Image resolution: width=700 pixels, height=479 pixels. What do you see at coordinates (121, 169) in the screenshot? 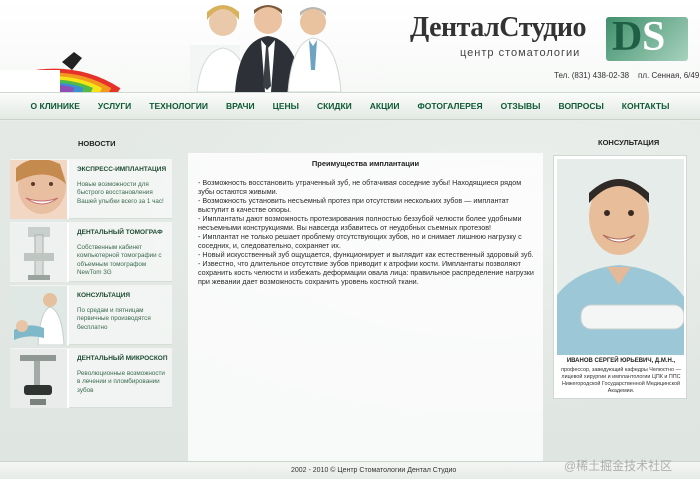
I see `news-item-title: ЭКСПРЕСС-ИМПЛАНТАЦИЯ` at bounding box center [121, 169].